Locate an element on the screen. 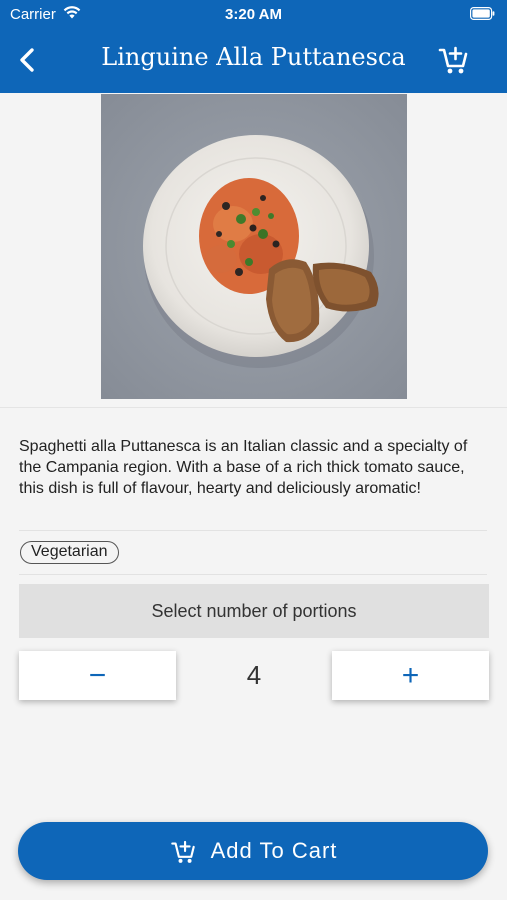  navigation-bar: Linguine Alla Puttanesca is located at coordinates (253, 60).